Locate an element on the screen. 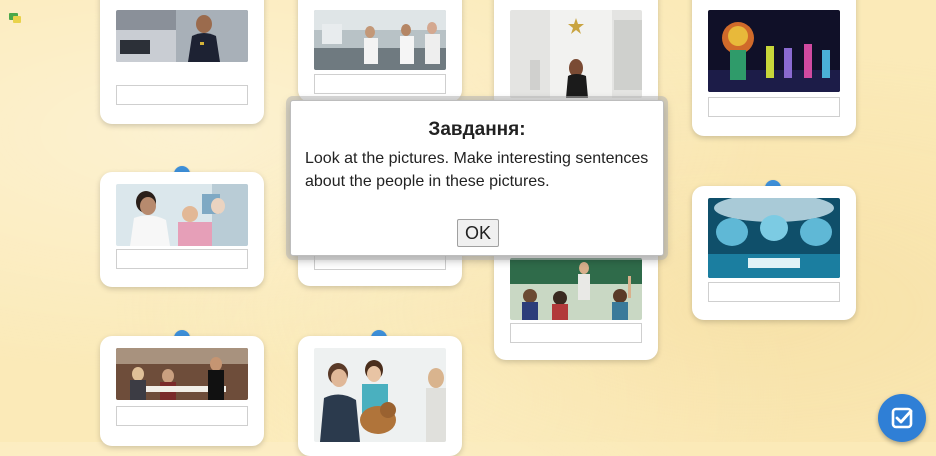  answer-input-surgeons is located at coordinates (774, 292).